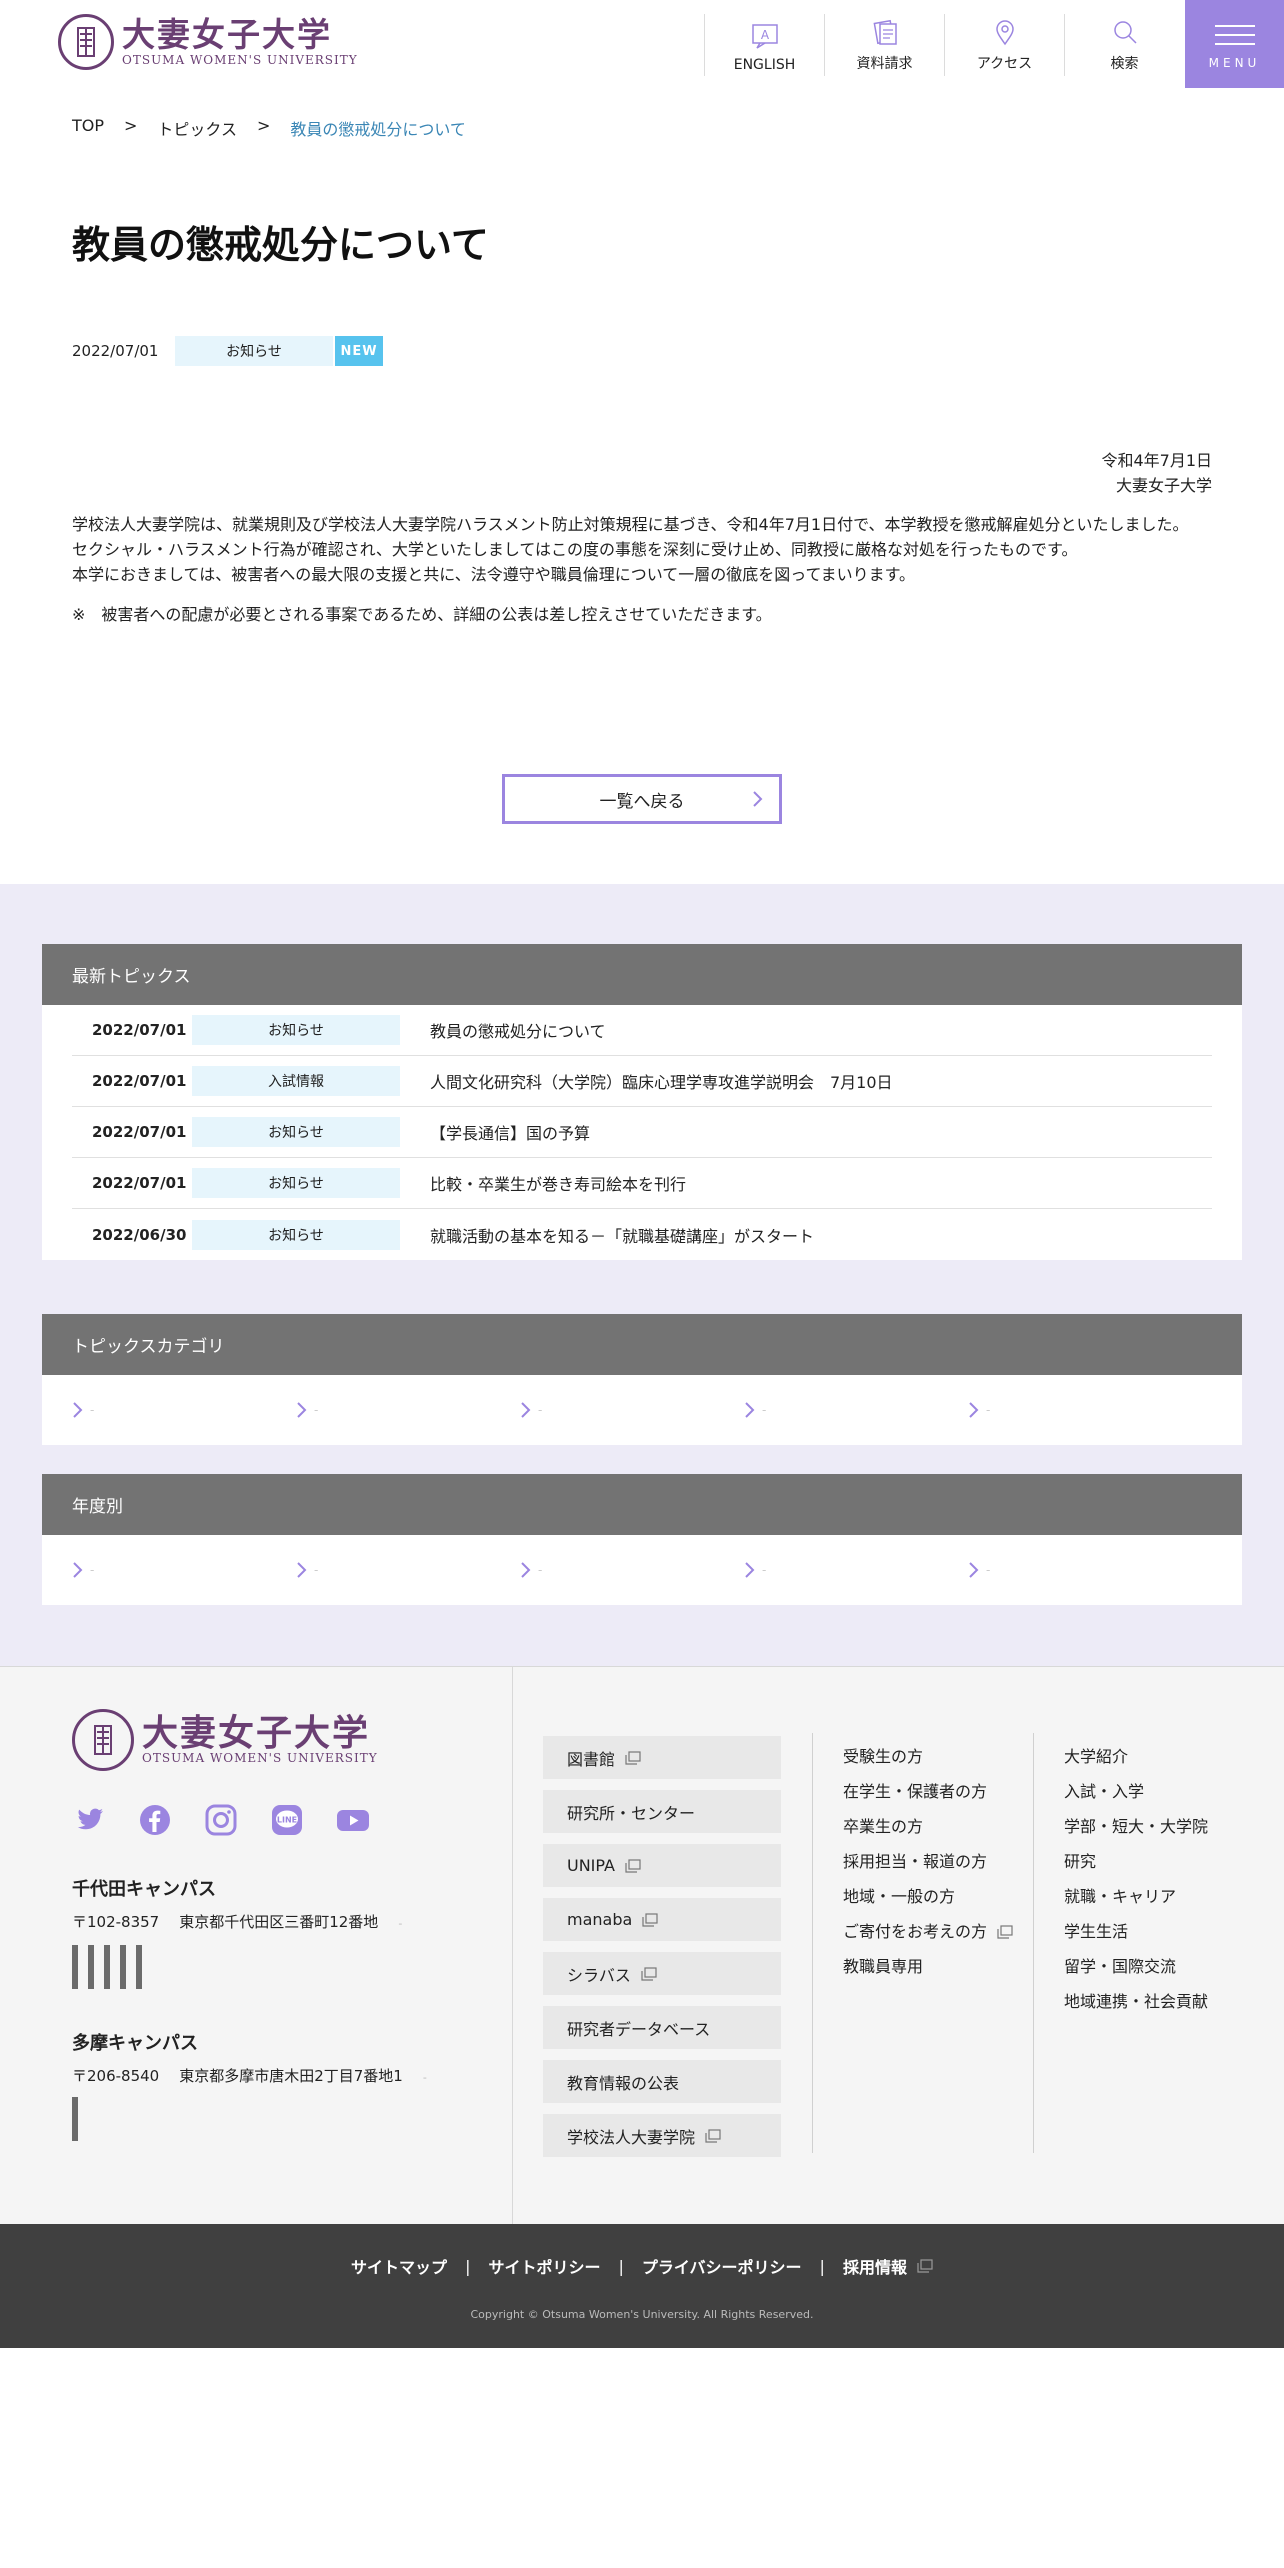  Describe the element at coordinates (155, 1822) in the screenshot. I see `facebook-icon` at that location.